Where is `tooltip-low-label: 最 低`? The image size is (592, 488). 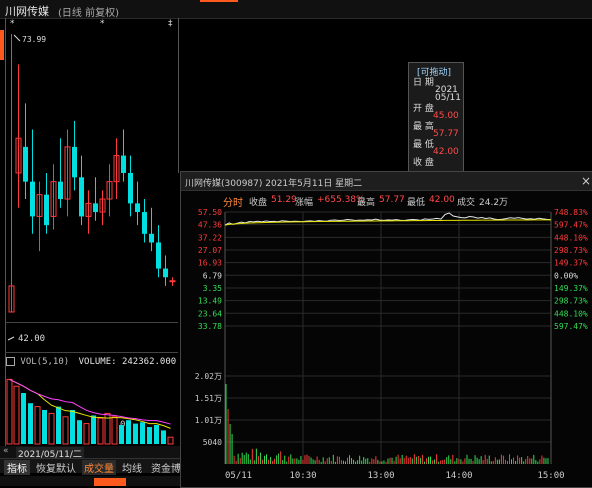 tooltip-low-label: 最 低 is located at coordinates (423, 145).